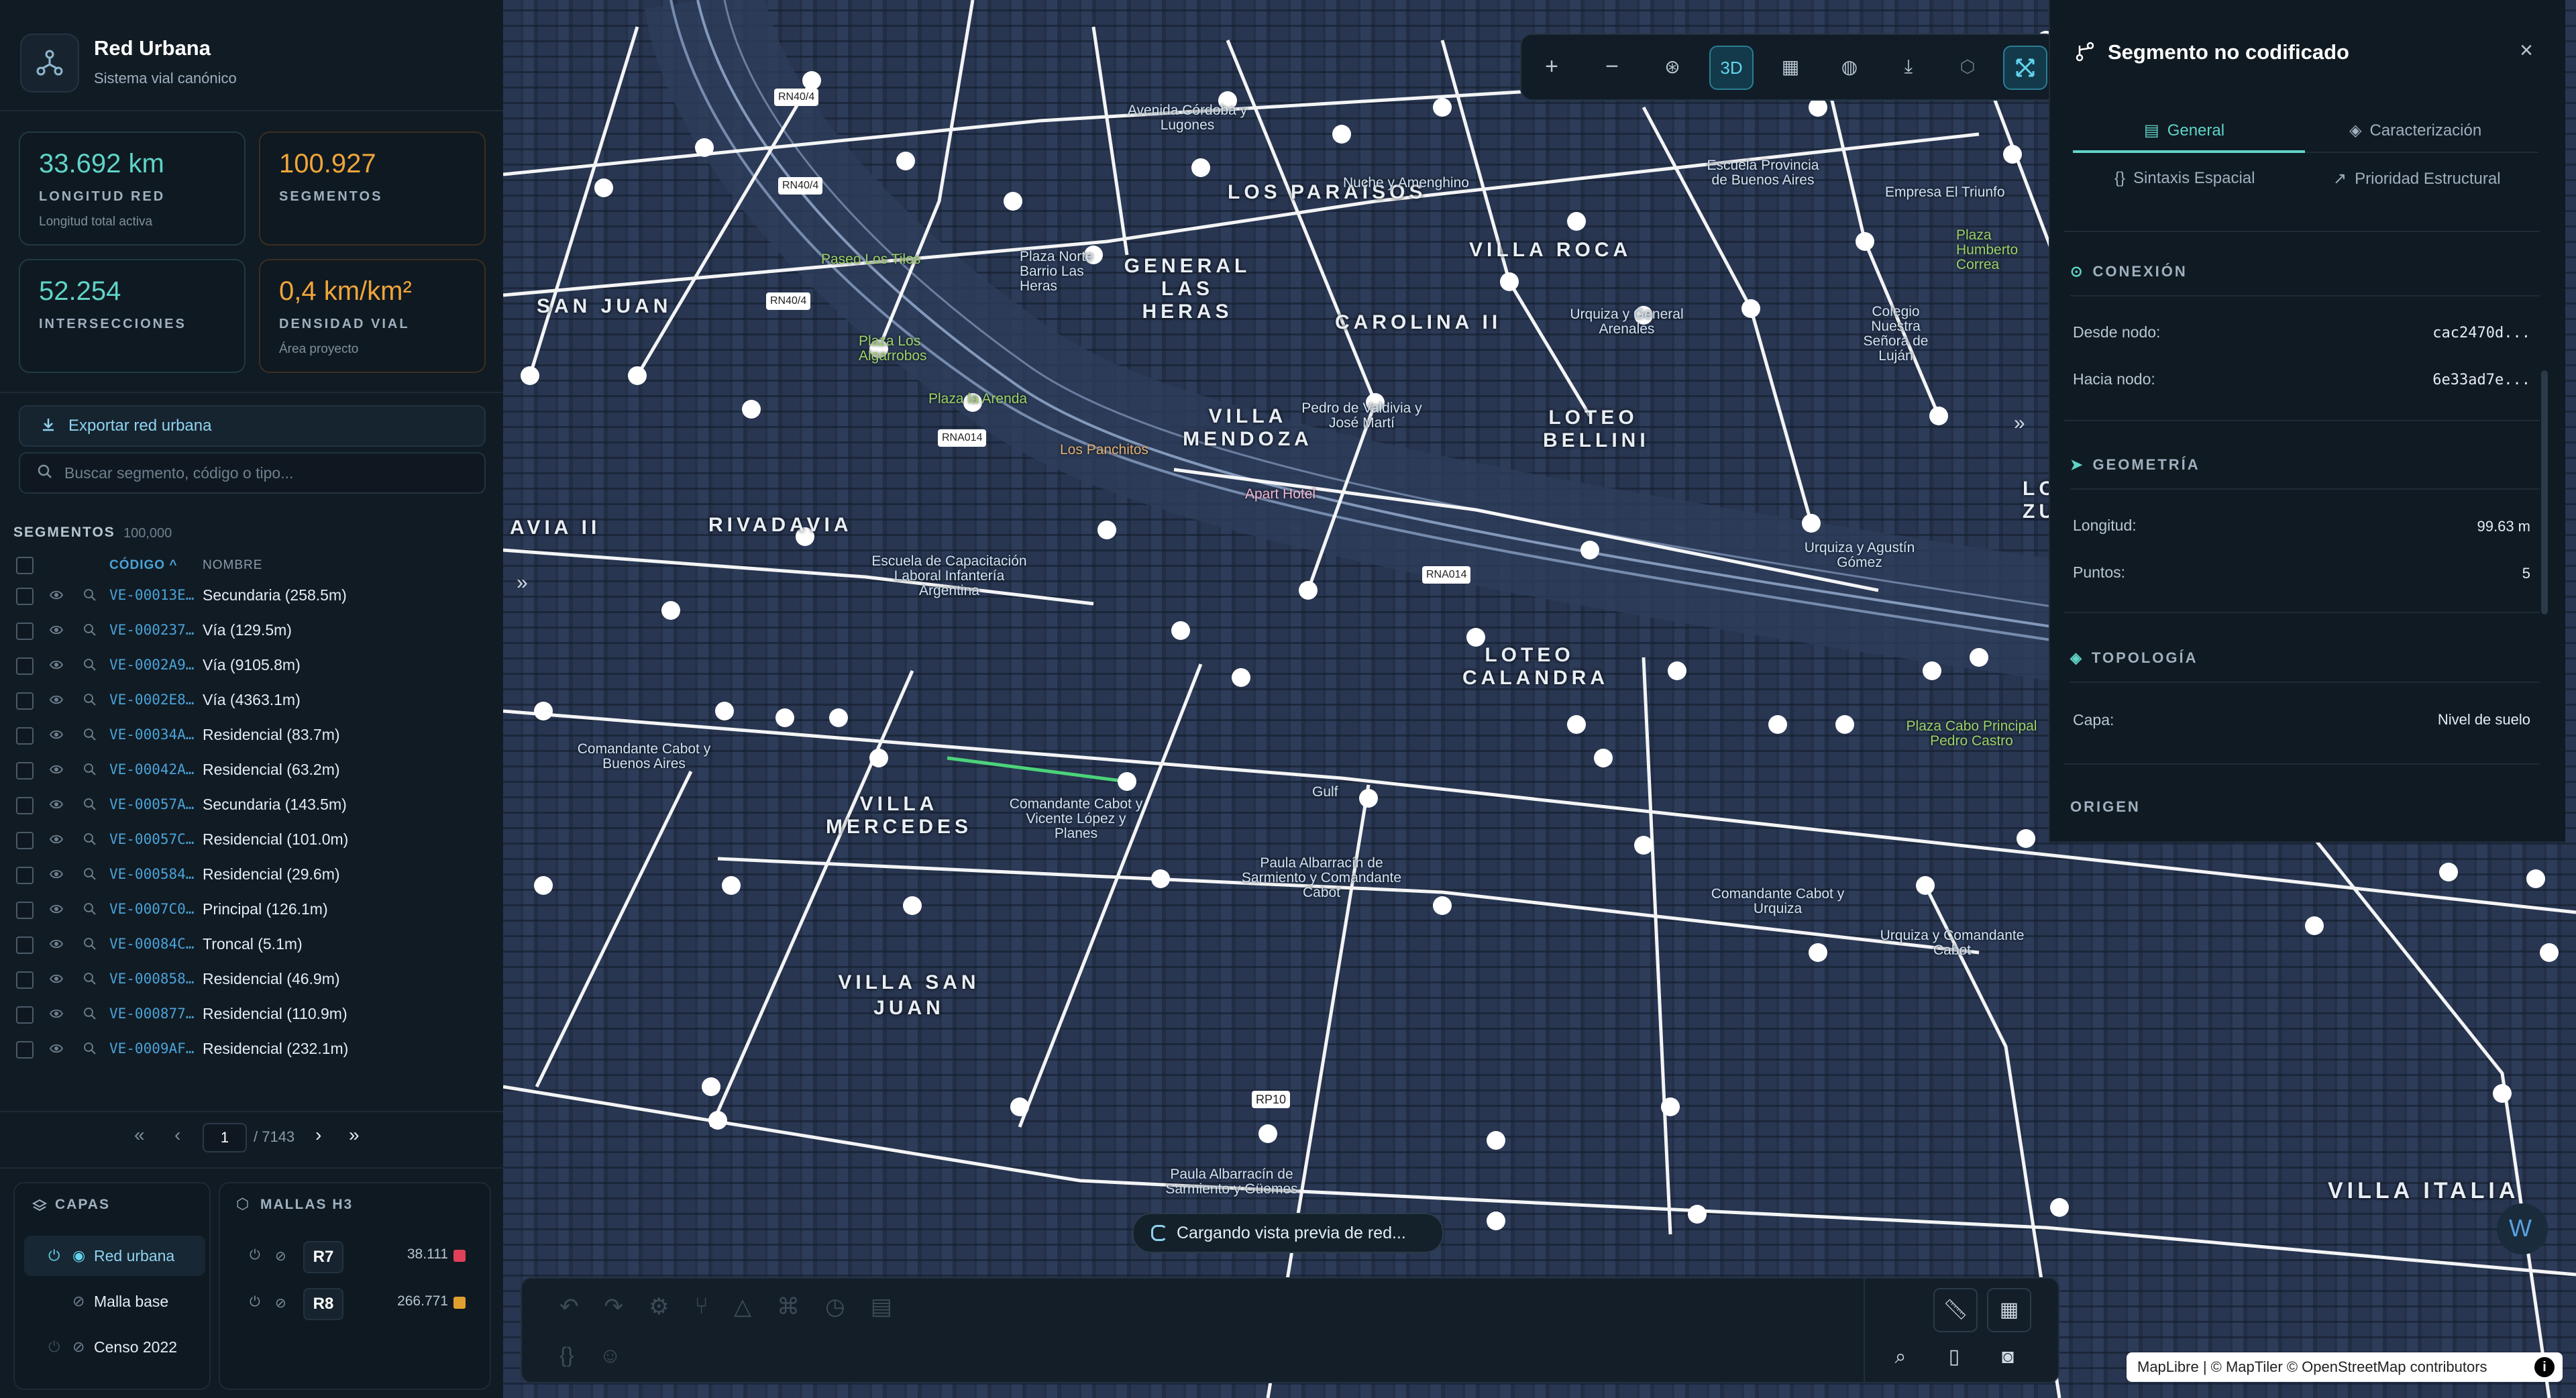  I want to click on table-icon: ▦, so click(1790, 66).